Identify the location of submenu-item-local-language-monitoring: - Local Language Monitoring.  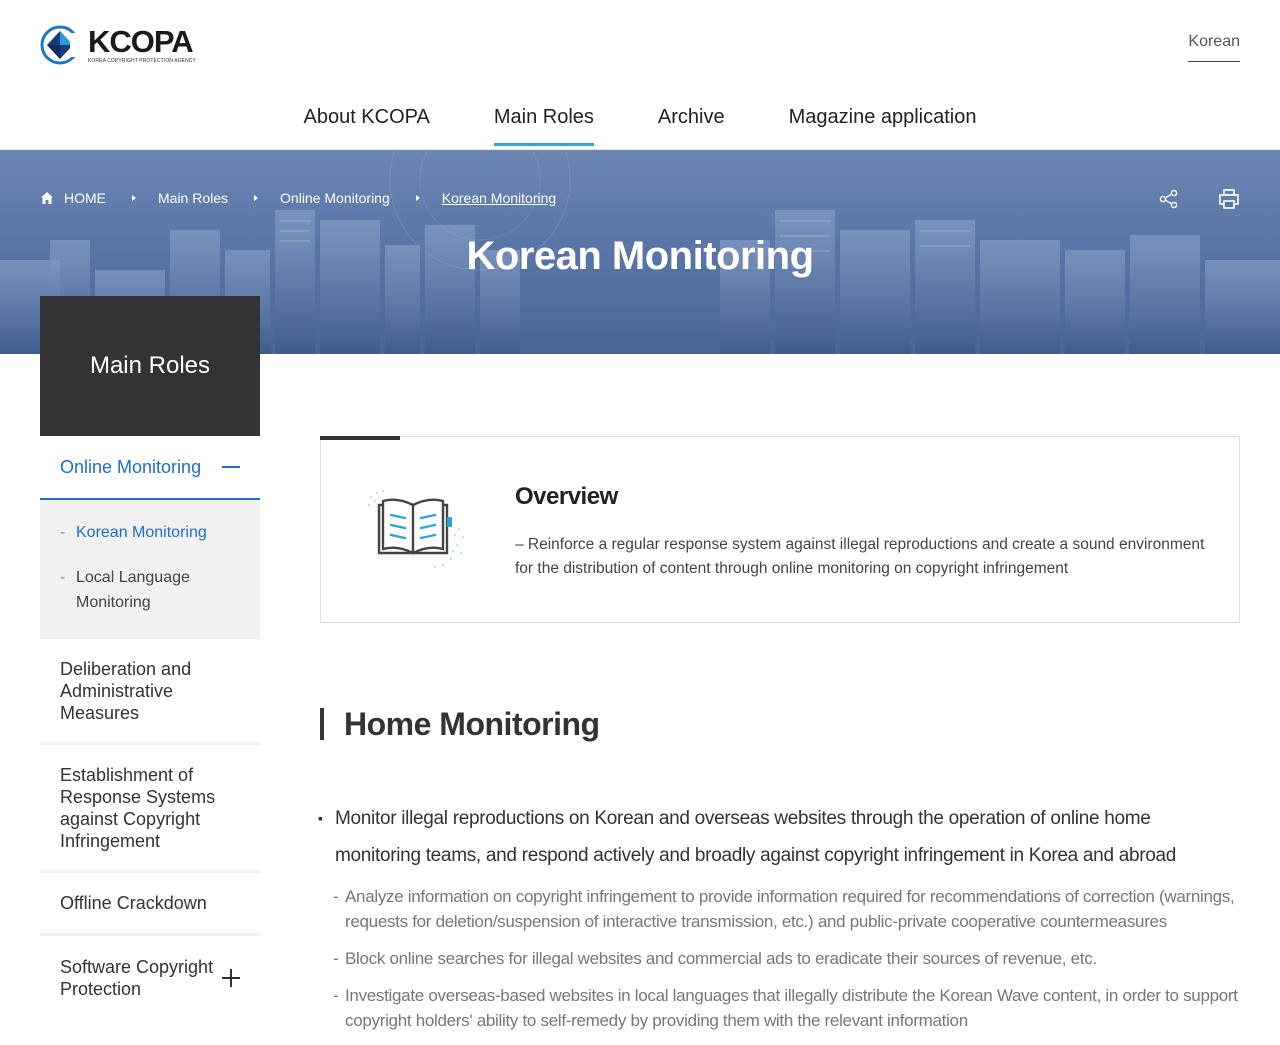
(150, 590).